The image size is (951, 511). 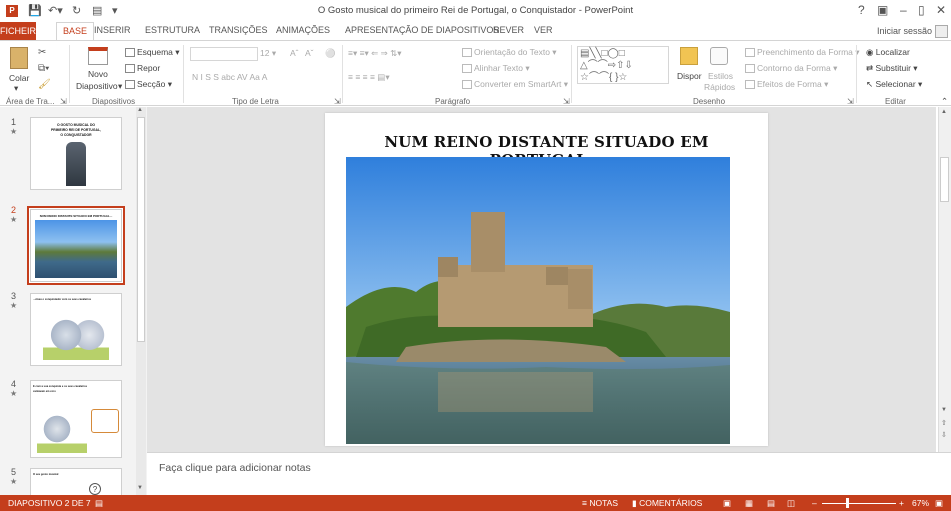 I want to click on editing-group-label: Editar, so click(x=895, y=101).